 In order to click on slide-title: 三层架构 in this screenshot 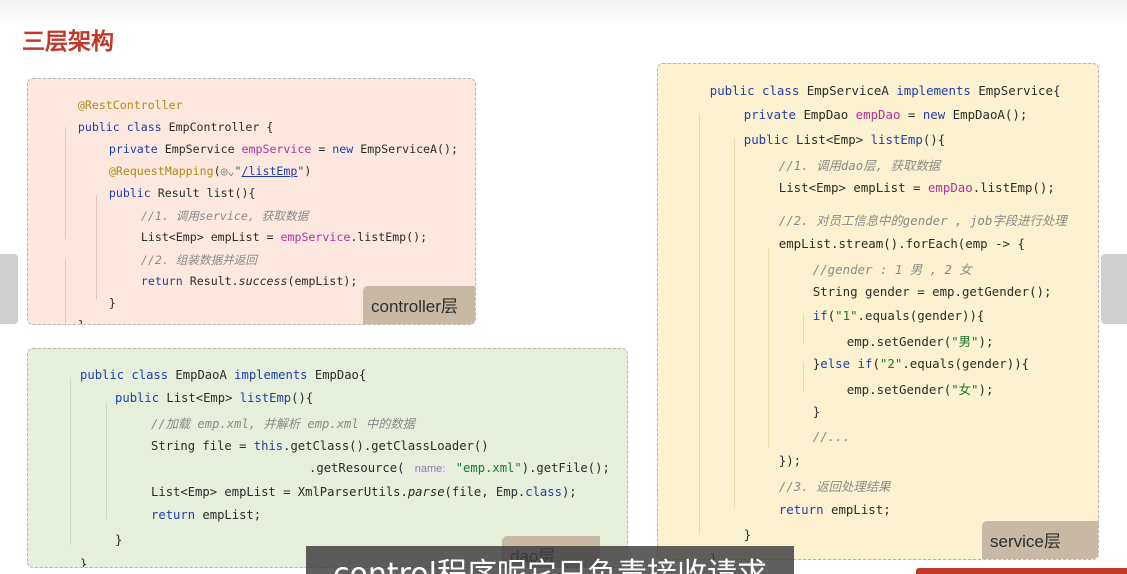, I will do `click(68, 42)`.